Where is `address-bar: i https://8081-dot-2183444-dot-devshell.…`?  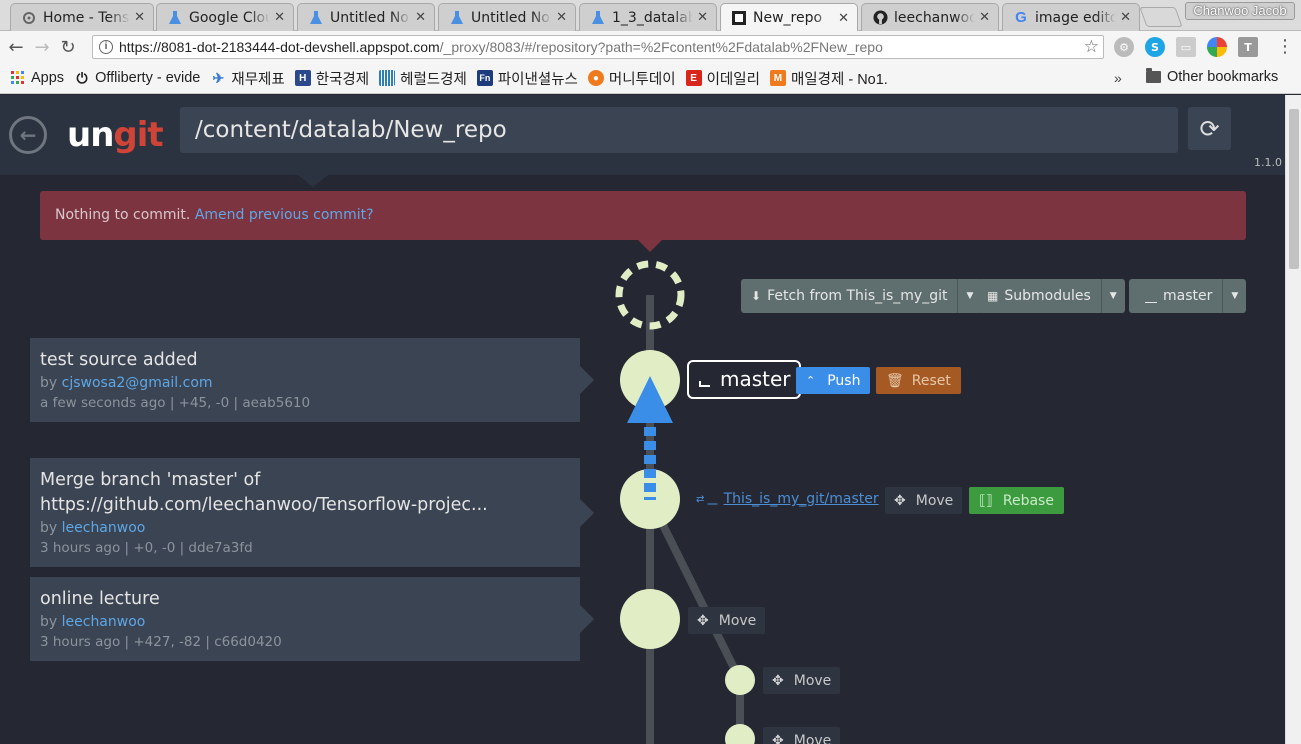 address-bar: i https://8081-dot-2183444-dot-devshell.… is located at coordinates (598, 47).